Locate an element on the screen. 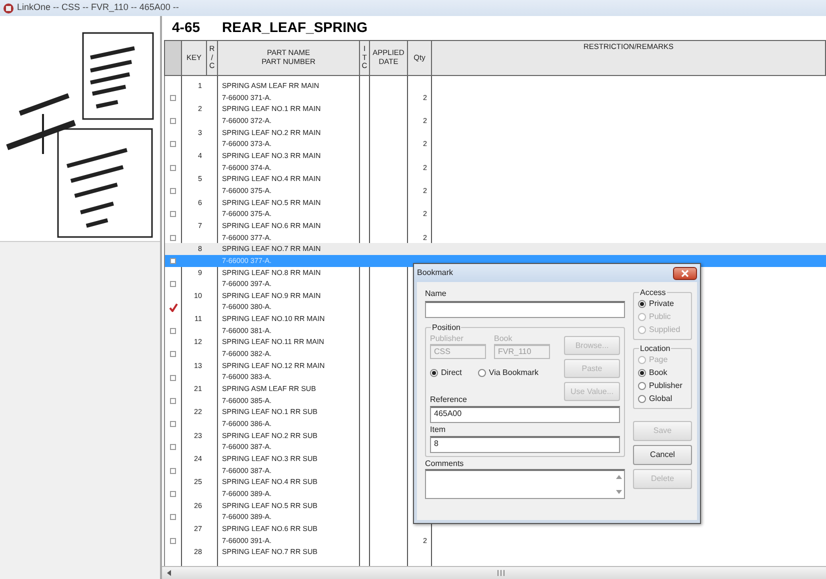  comments-field is located at coordinates (525, 484).